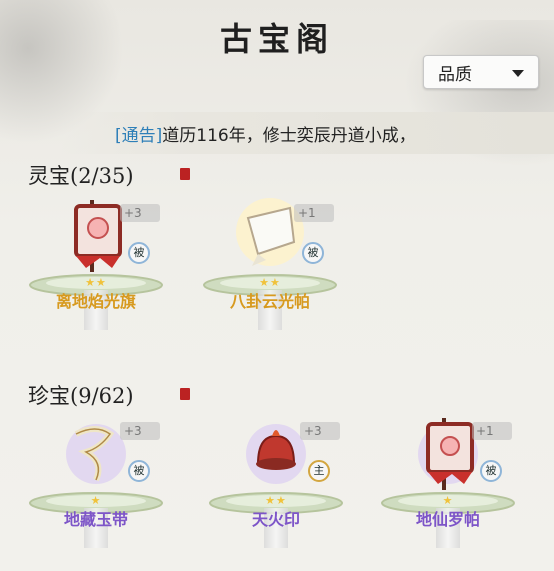  Describe the element at coordinates (81, 396) in the screenshot. I see `section-title-zhenbao: 珍宝(9/62)` at that location.